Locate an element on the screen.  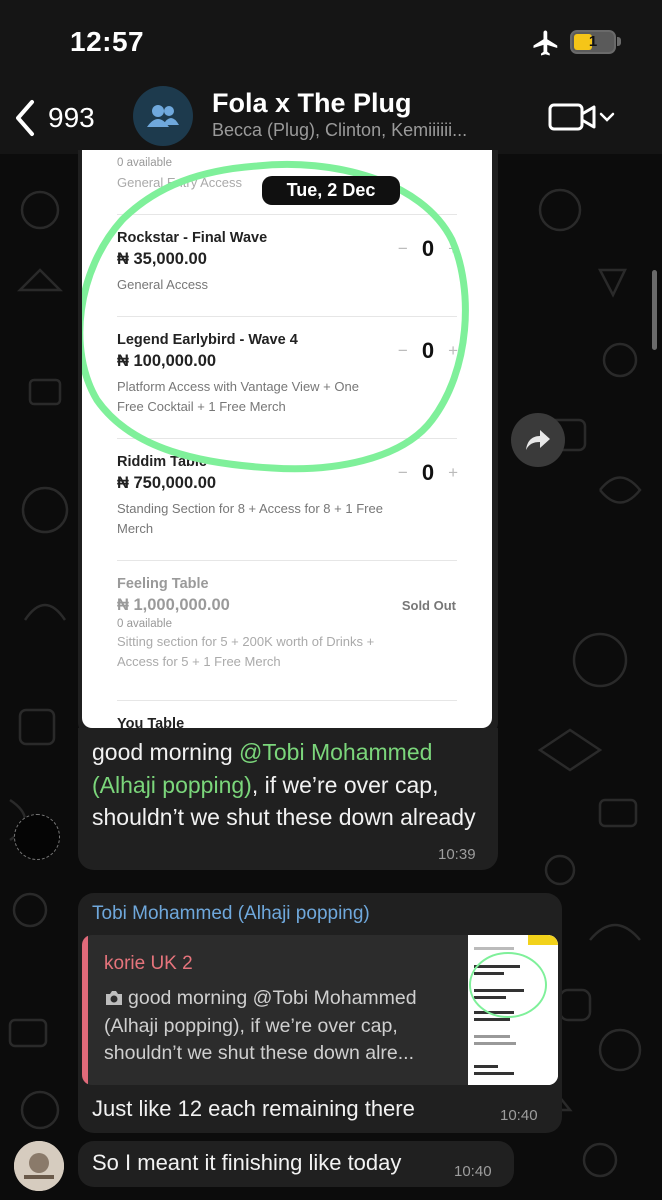
status-time: 12:57 is located at coordinates (107, 41).